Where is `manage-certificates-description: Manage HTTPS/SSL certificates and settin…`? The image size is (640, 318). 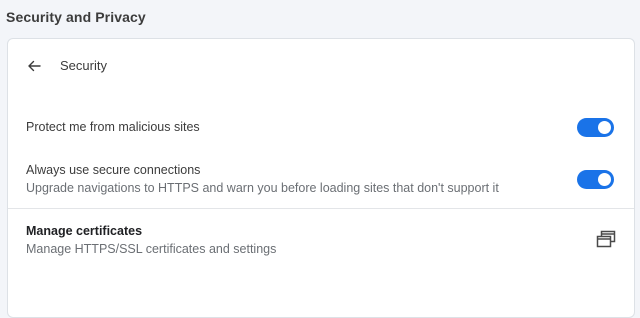
manage-certificates-description: Manage HTTPS/SSL certificates and settin… is located at coordinates (151, 249).